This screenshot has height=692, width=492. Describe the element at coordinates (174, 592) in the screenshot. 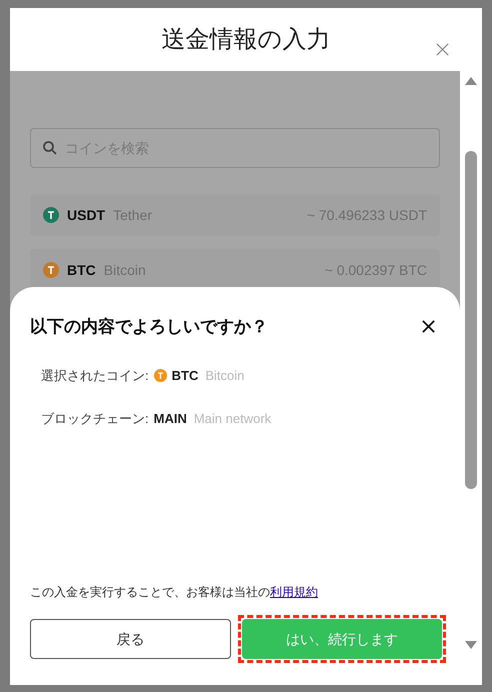

I see `terms-text: この入金を実行することで、お客様は当社の利用規約` at that location.